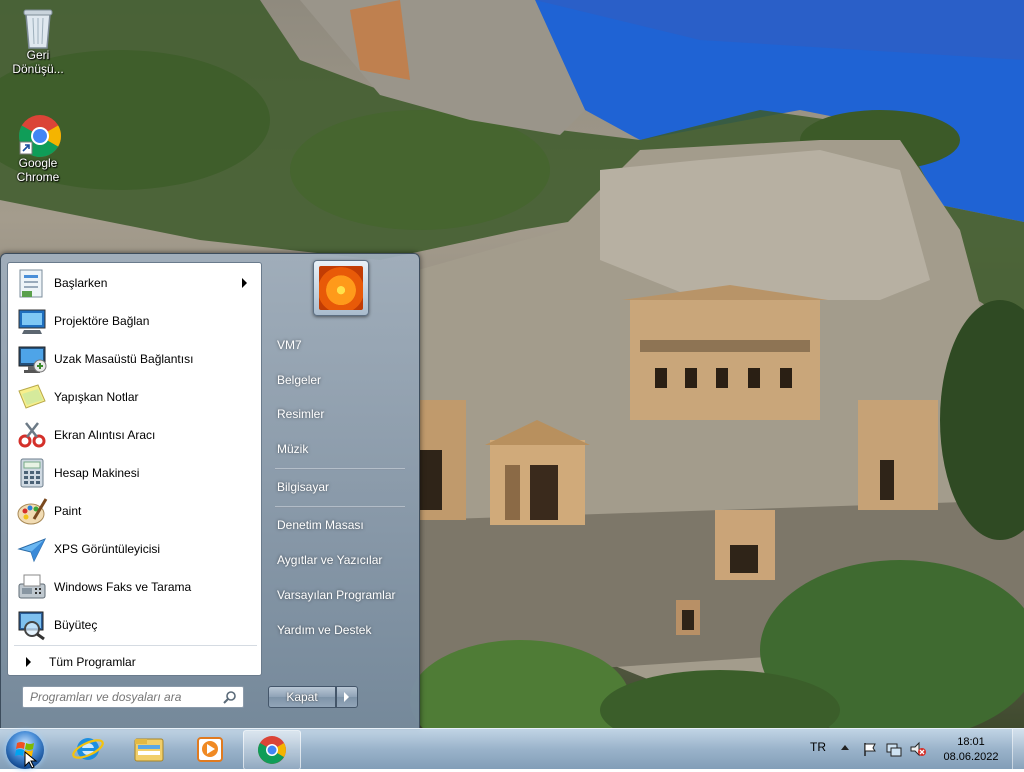 The width and height of the screenshot is (1024, 772). Describe the element at coordinates (123, 587) in the screenshot. I see `program-label: Windows Faks ve Tarama` at that location.